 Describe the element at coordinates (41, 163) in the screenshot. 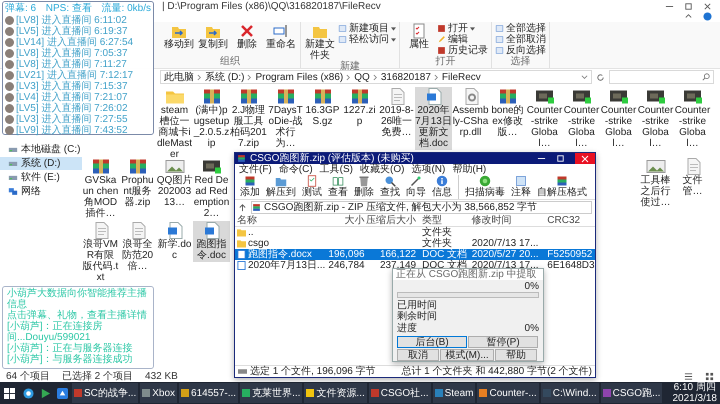

I see `nav-item: 系统 (D:)` at that location.